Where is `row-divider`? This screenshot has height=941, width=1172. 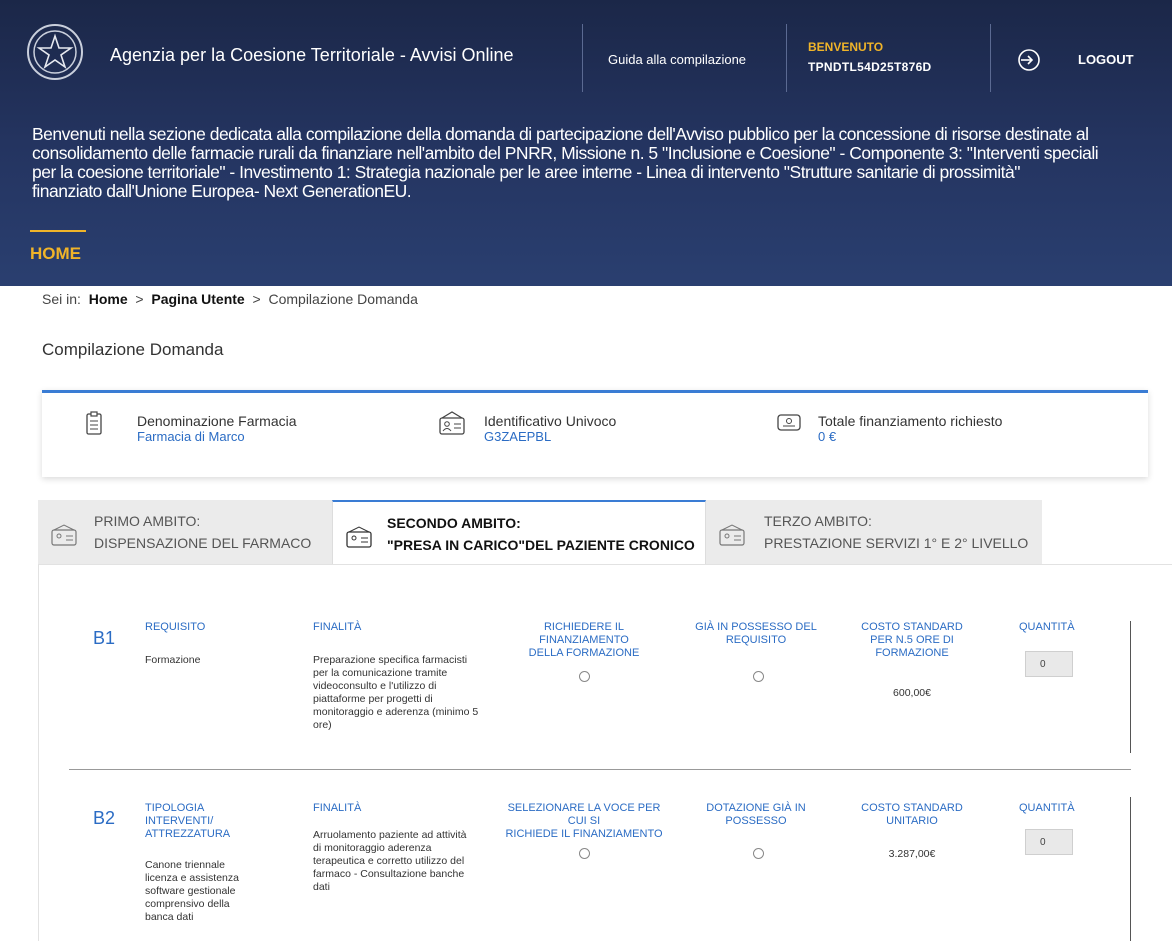
row-divider is located at coordinates (600, 769).